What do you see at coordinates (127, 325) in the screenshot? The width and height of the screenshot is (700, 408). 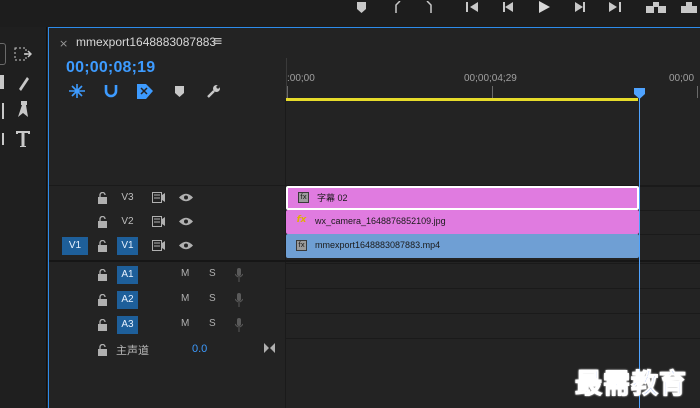 I see `track-name-a3: A3` at bounding box center [127, 325].